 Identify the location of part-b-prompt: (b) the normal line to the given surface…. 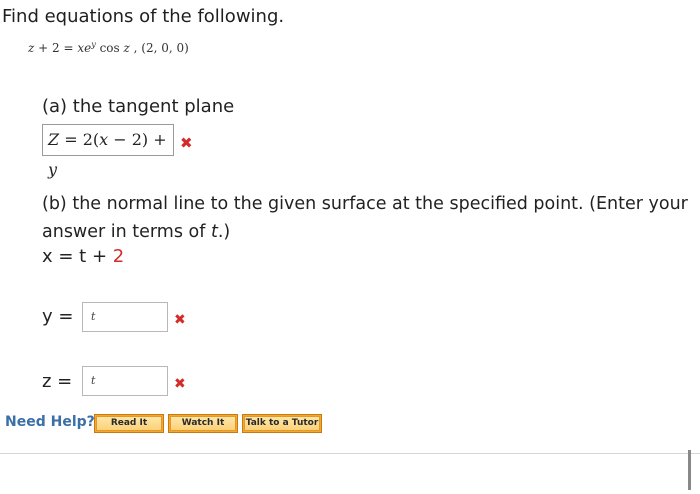
(371, 218).